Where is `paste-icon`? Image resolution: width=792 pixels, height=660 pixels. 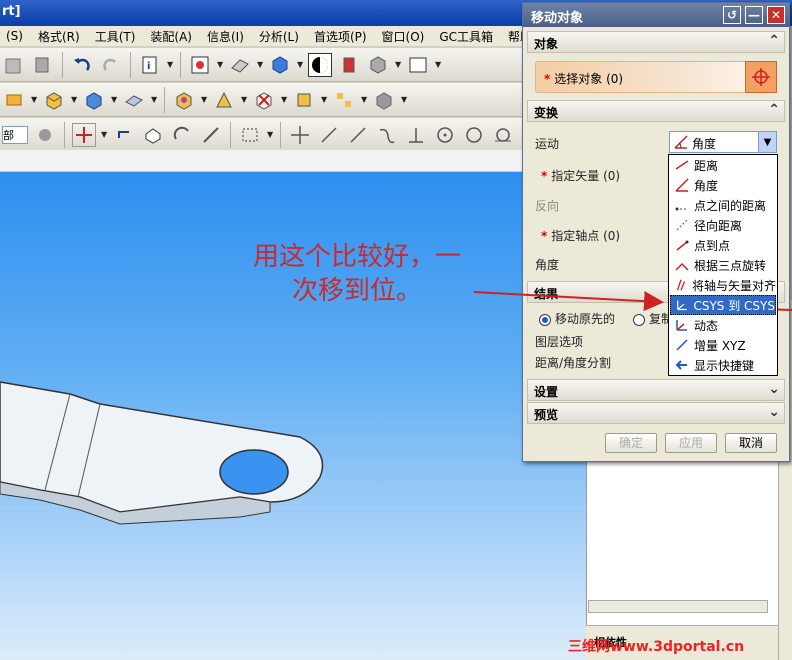 paste-icon is located at coordinates (14, 65).